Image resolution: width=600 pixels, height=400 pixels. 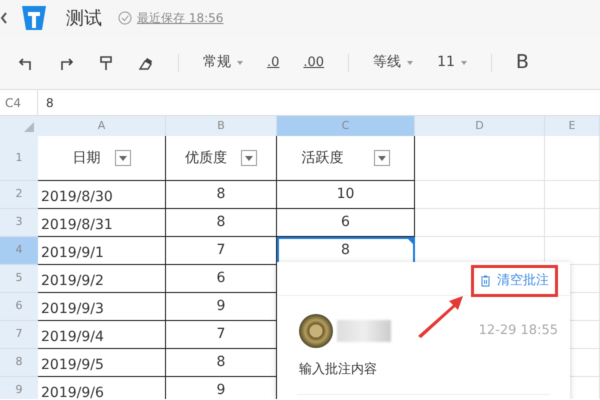 I want to click on table-cell: 10, so click(x=346, y=195).